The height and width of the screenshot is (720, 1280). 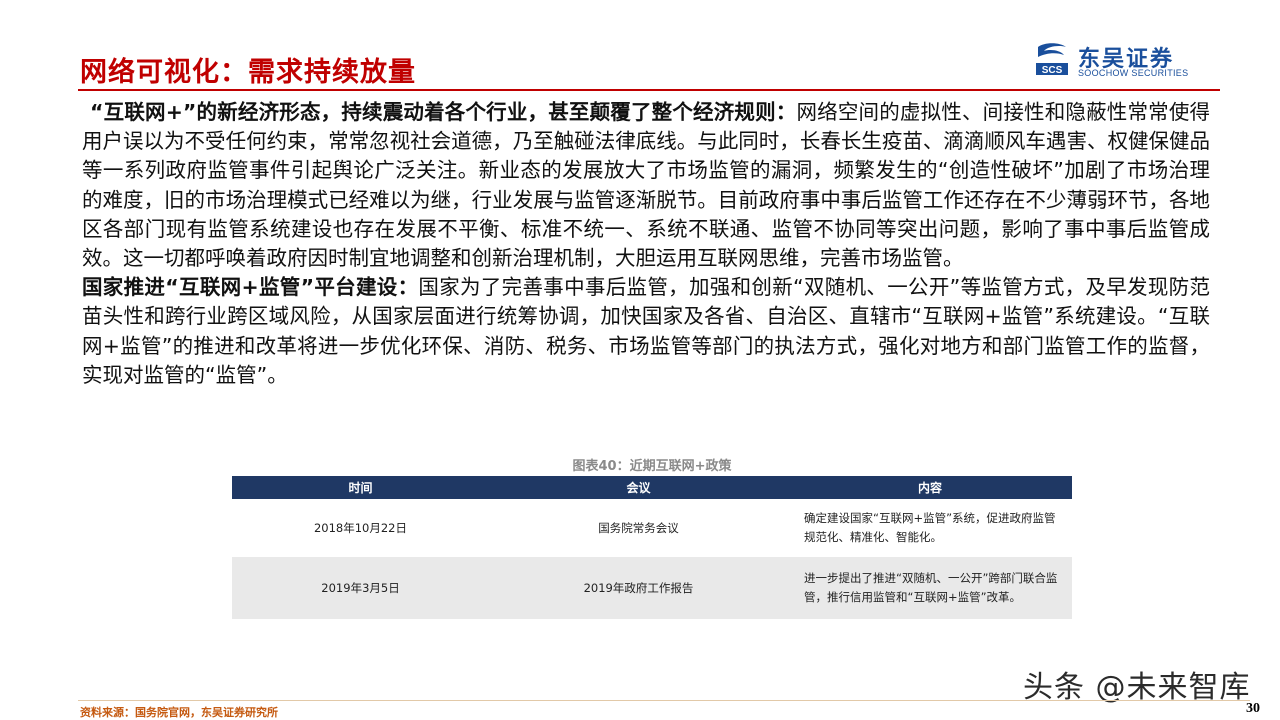 What do you see at coordinates (179, 712) in the screenshot?
I see `source-note: 资料来源：国务院官网，东吴证券研究所` at bounding box center [179, 712].